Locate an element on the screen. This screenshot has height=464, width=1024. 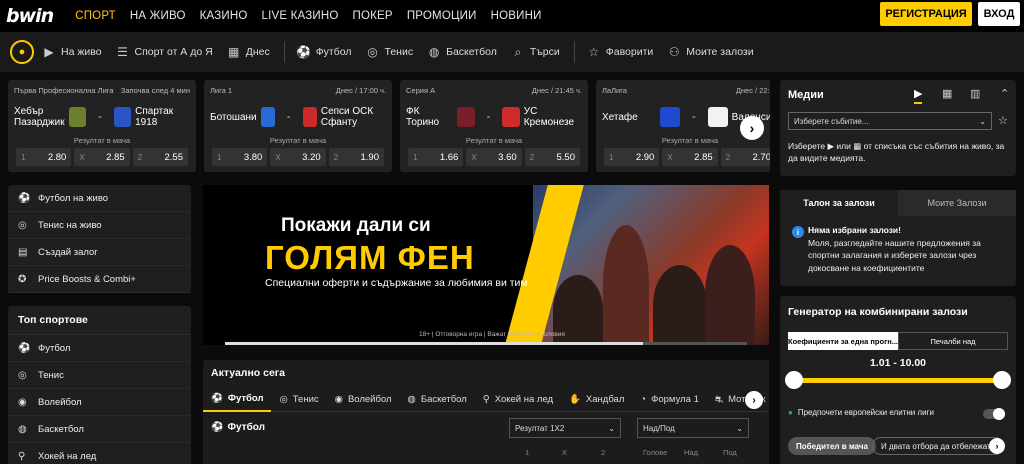
subnav-item-label: Спорт от А до Я is located at coordinates (173, 52).